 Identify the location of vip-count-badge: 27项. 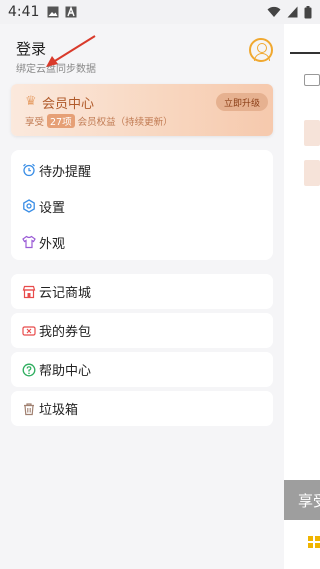
(61, 121).